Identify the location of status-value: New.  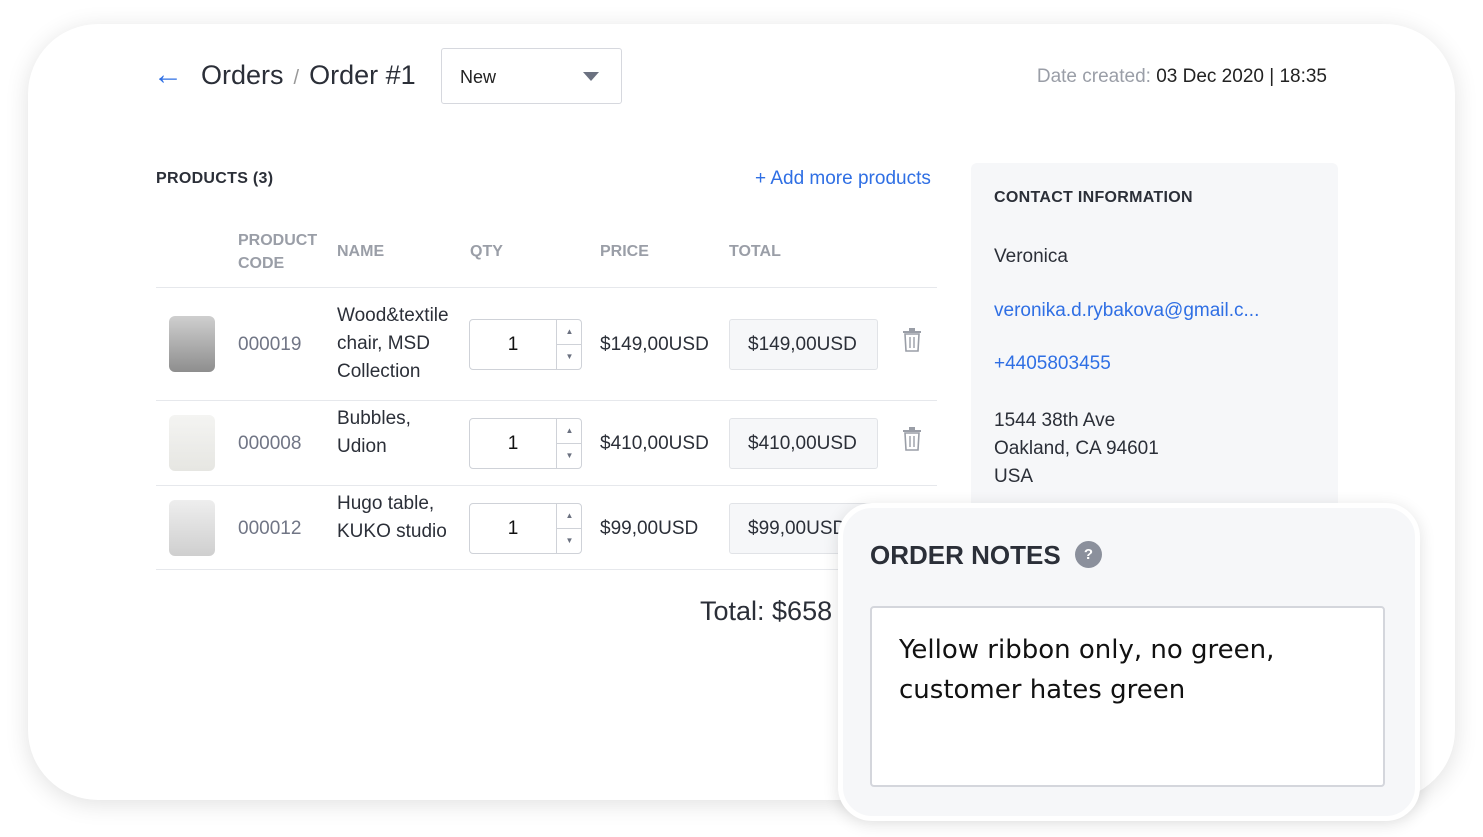
(478, 77).